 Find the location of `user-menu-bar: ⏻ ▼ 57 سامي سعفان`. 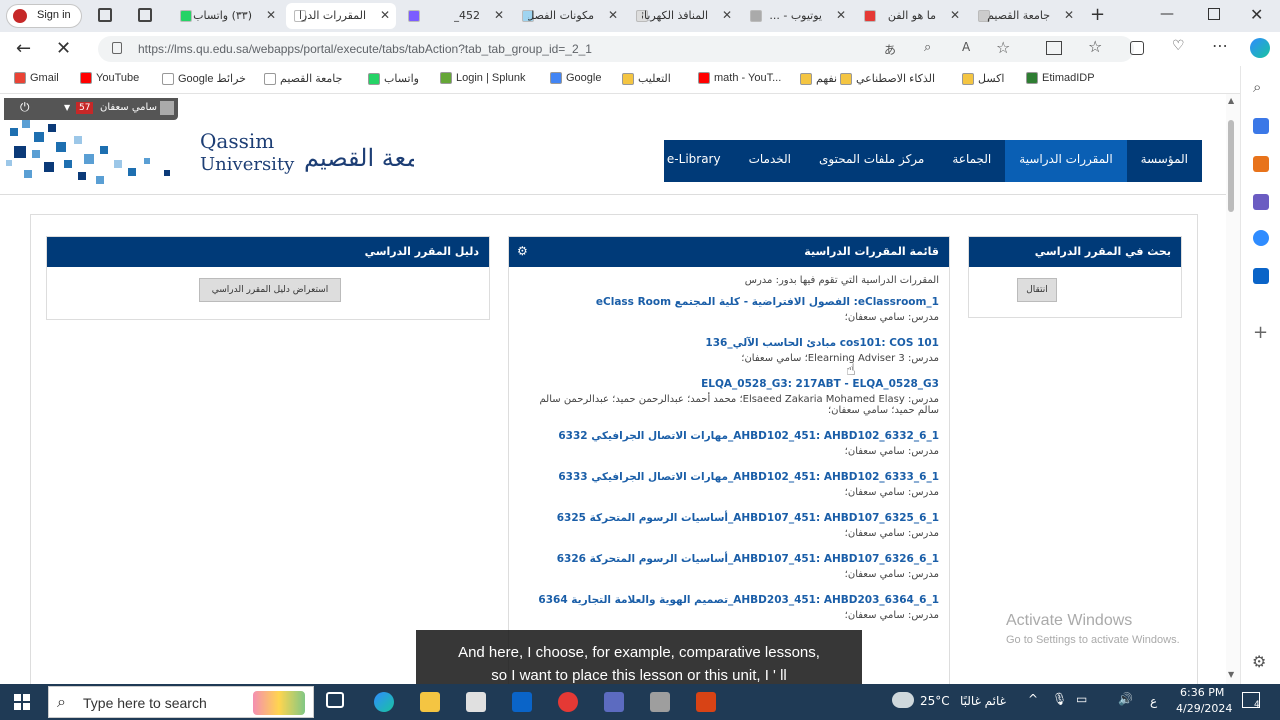

user-menu-bar: ⏻ ▼ 57 سامي سعفان is located at coordinates (91, 109).